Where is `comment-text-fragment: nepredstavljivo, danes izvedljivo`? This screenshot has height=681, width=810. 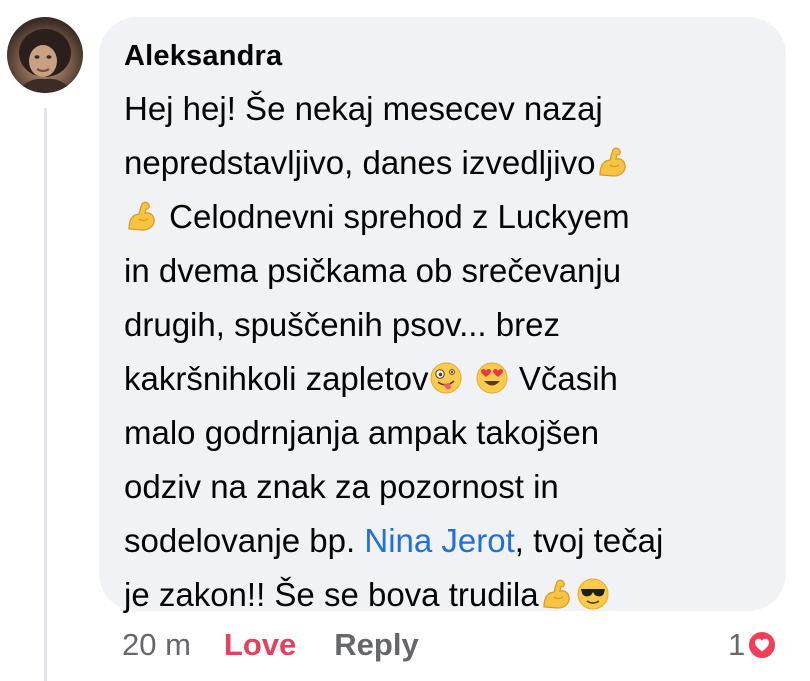
comment-text-fragment: nepredstavljivo, danes izvedljivo is located at coordinates (360, 162).